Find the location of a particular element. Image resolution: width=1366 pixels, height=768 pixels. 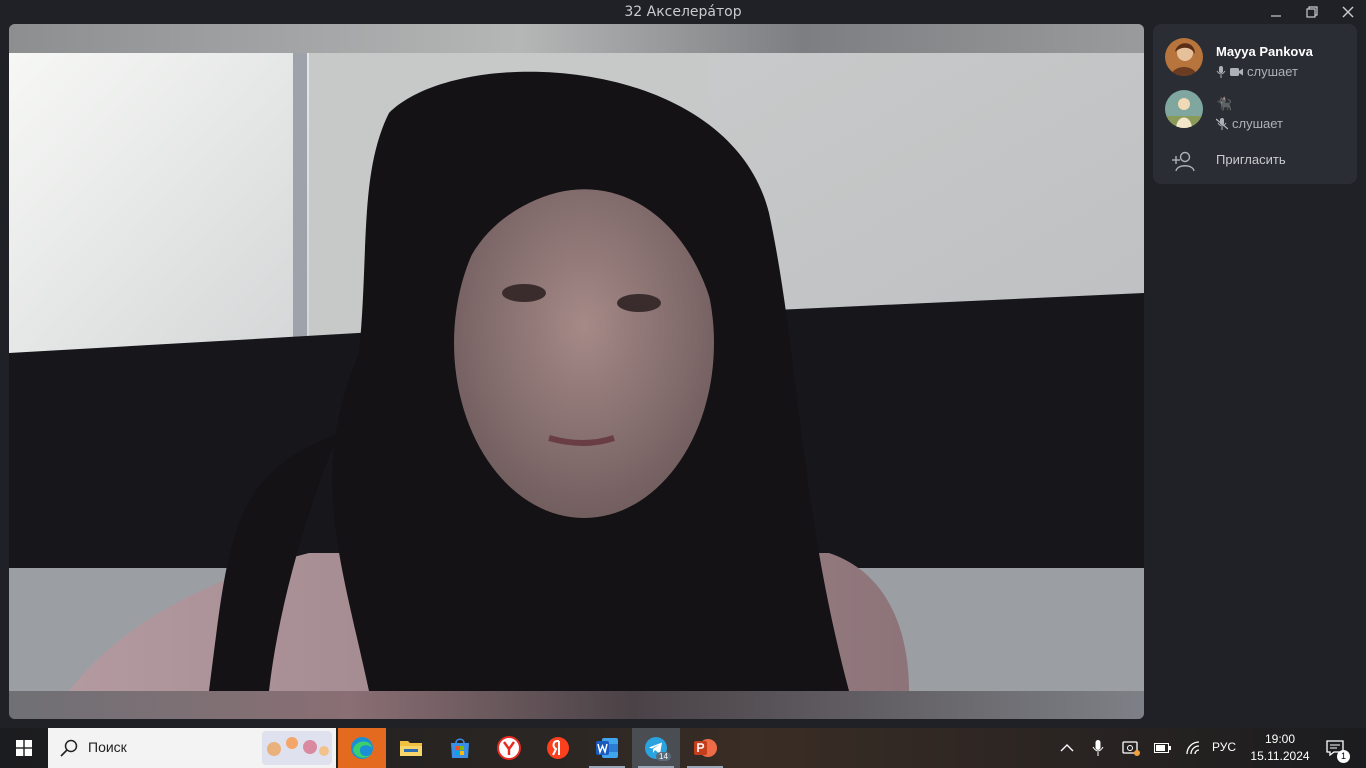

device-warning-icon is located at coordinates (1131, 748).